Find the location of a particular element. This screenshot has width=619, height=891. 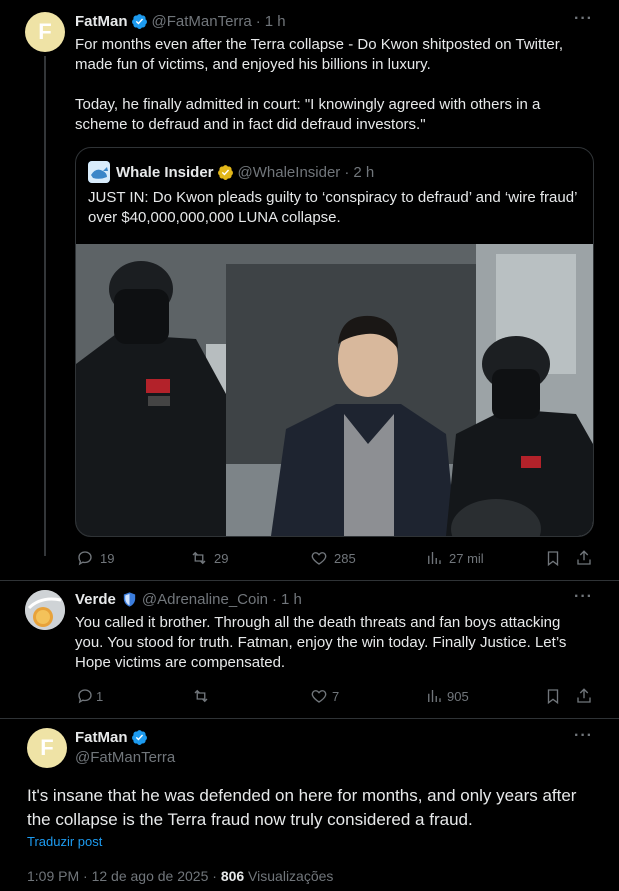

post-actions: 19 29 285 27 mil is located at coordinates (309, 558).